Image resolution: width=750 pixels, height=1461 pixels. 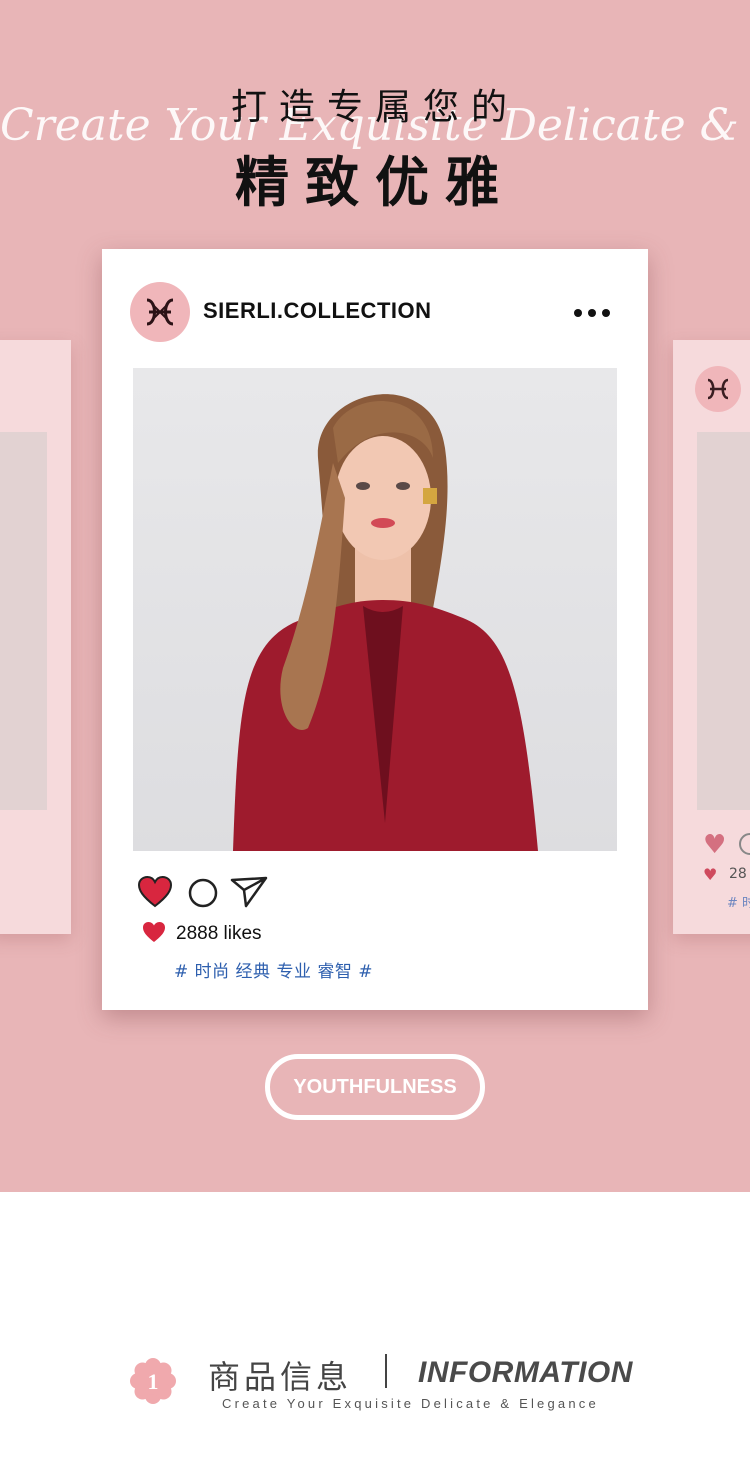 I want to click on section-divider, so click(x=386, y=1371).